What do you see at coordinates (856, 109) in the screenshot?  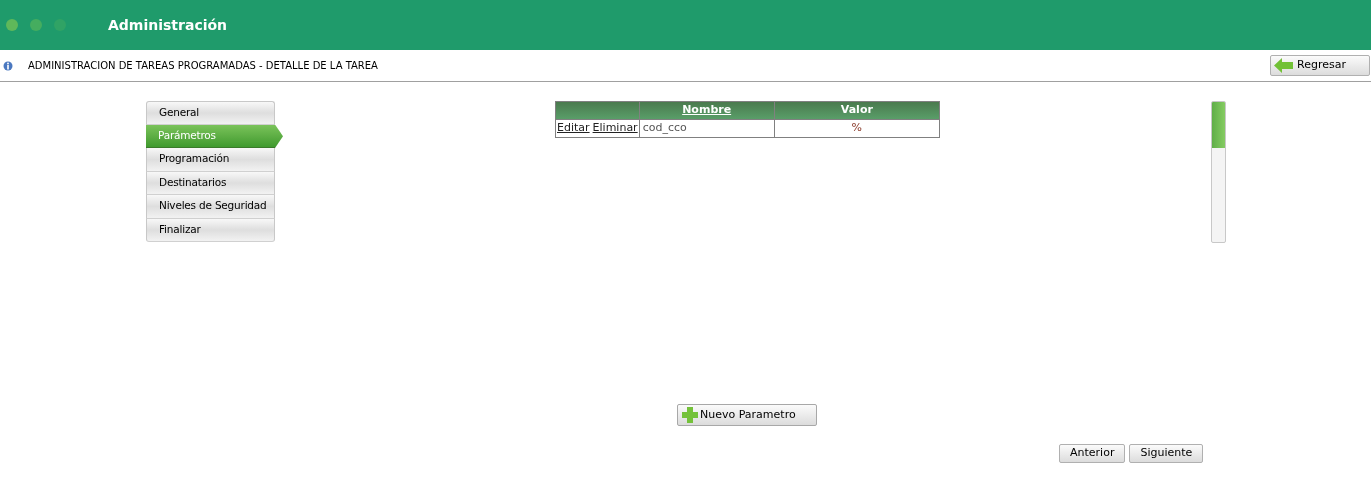 I see `column-header: Valor` at bounding box center [856, 109].